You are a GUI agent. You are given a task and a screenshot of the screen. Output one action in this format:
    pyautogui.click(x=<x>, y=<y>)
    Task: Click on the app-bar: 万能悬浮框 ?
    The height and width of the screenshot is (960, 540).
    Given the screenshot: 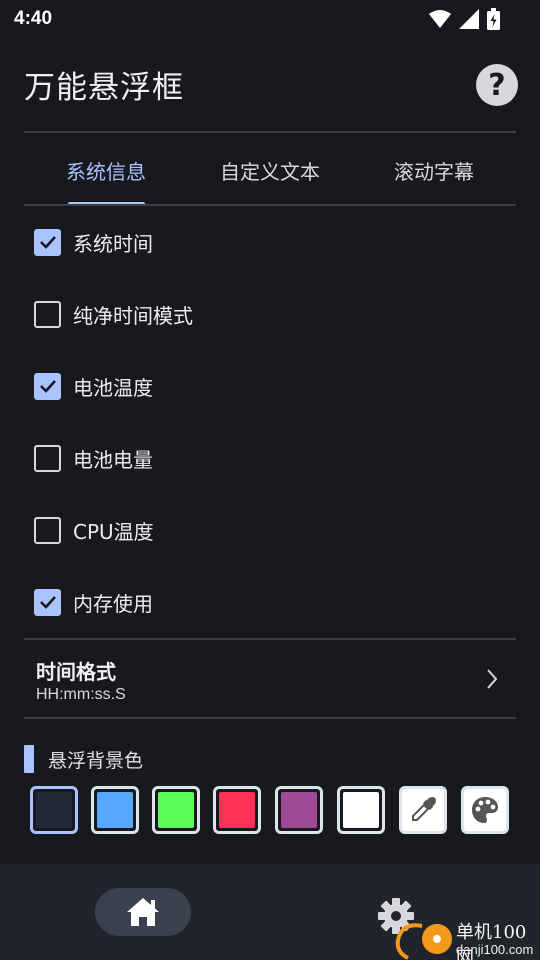 What is the action you would take?
    pyautogui.click(x=271, y=86)
    